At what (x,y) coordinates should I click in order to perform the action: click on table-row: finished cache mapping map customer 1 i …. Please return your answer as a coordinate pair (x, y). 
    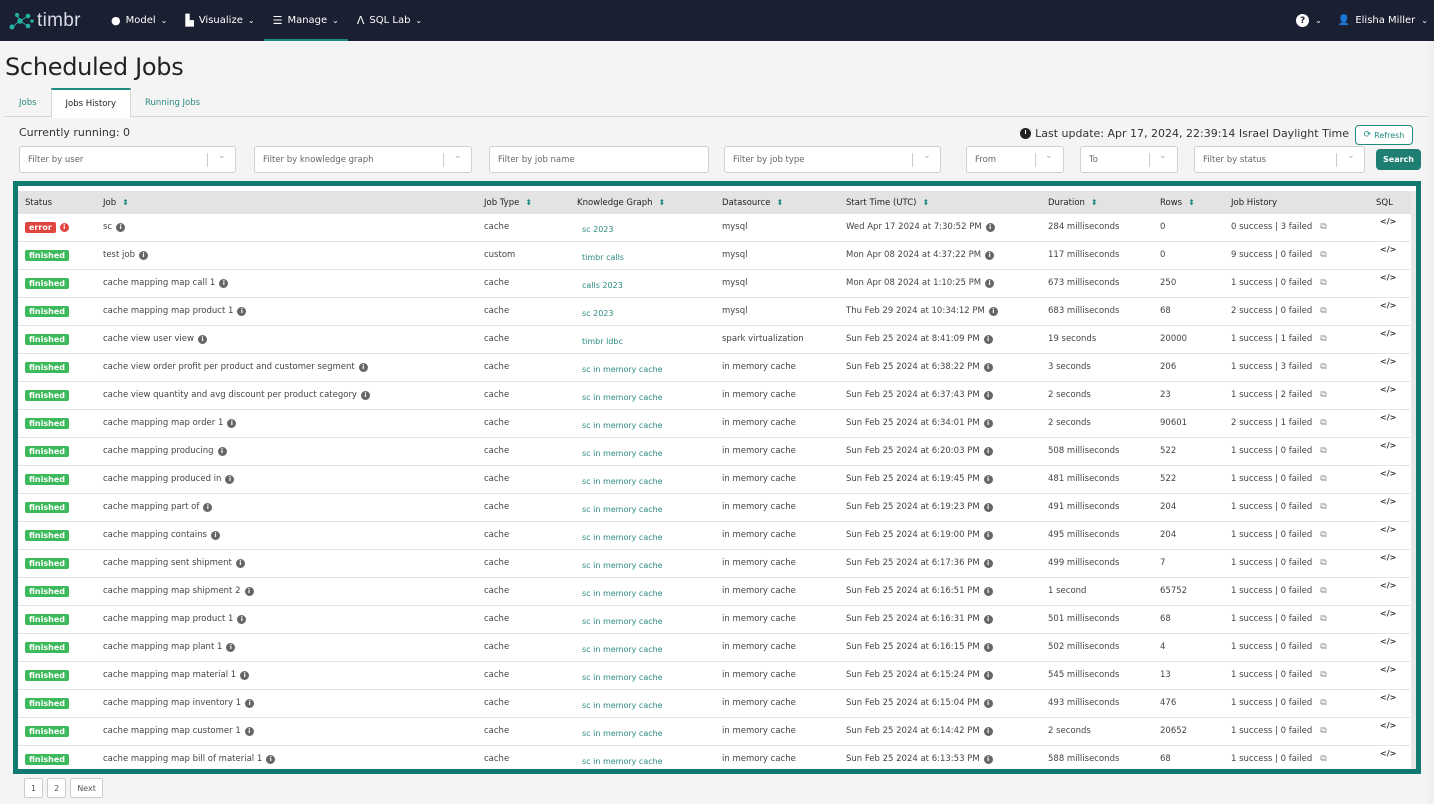
    Looking at the image, I should click on (714, 732).